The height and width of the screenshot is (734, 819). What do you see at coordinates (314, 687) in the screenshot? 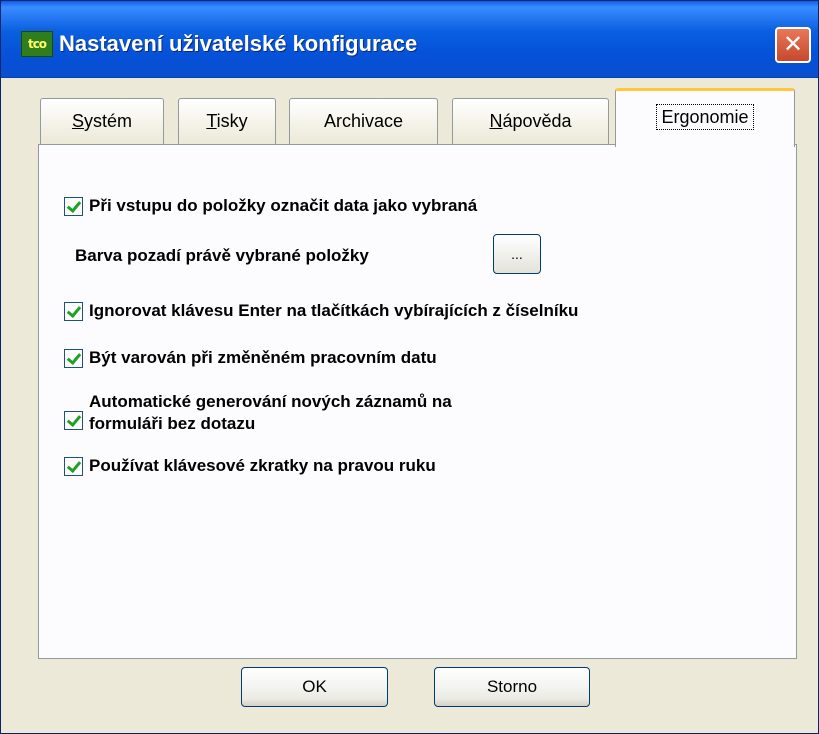
I see `ok-button: OK` at bounding box center [314, 687].